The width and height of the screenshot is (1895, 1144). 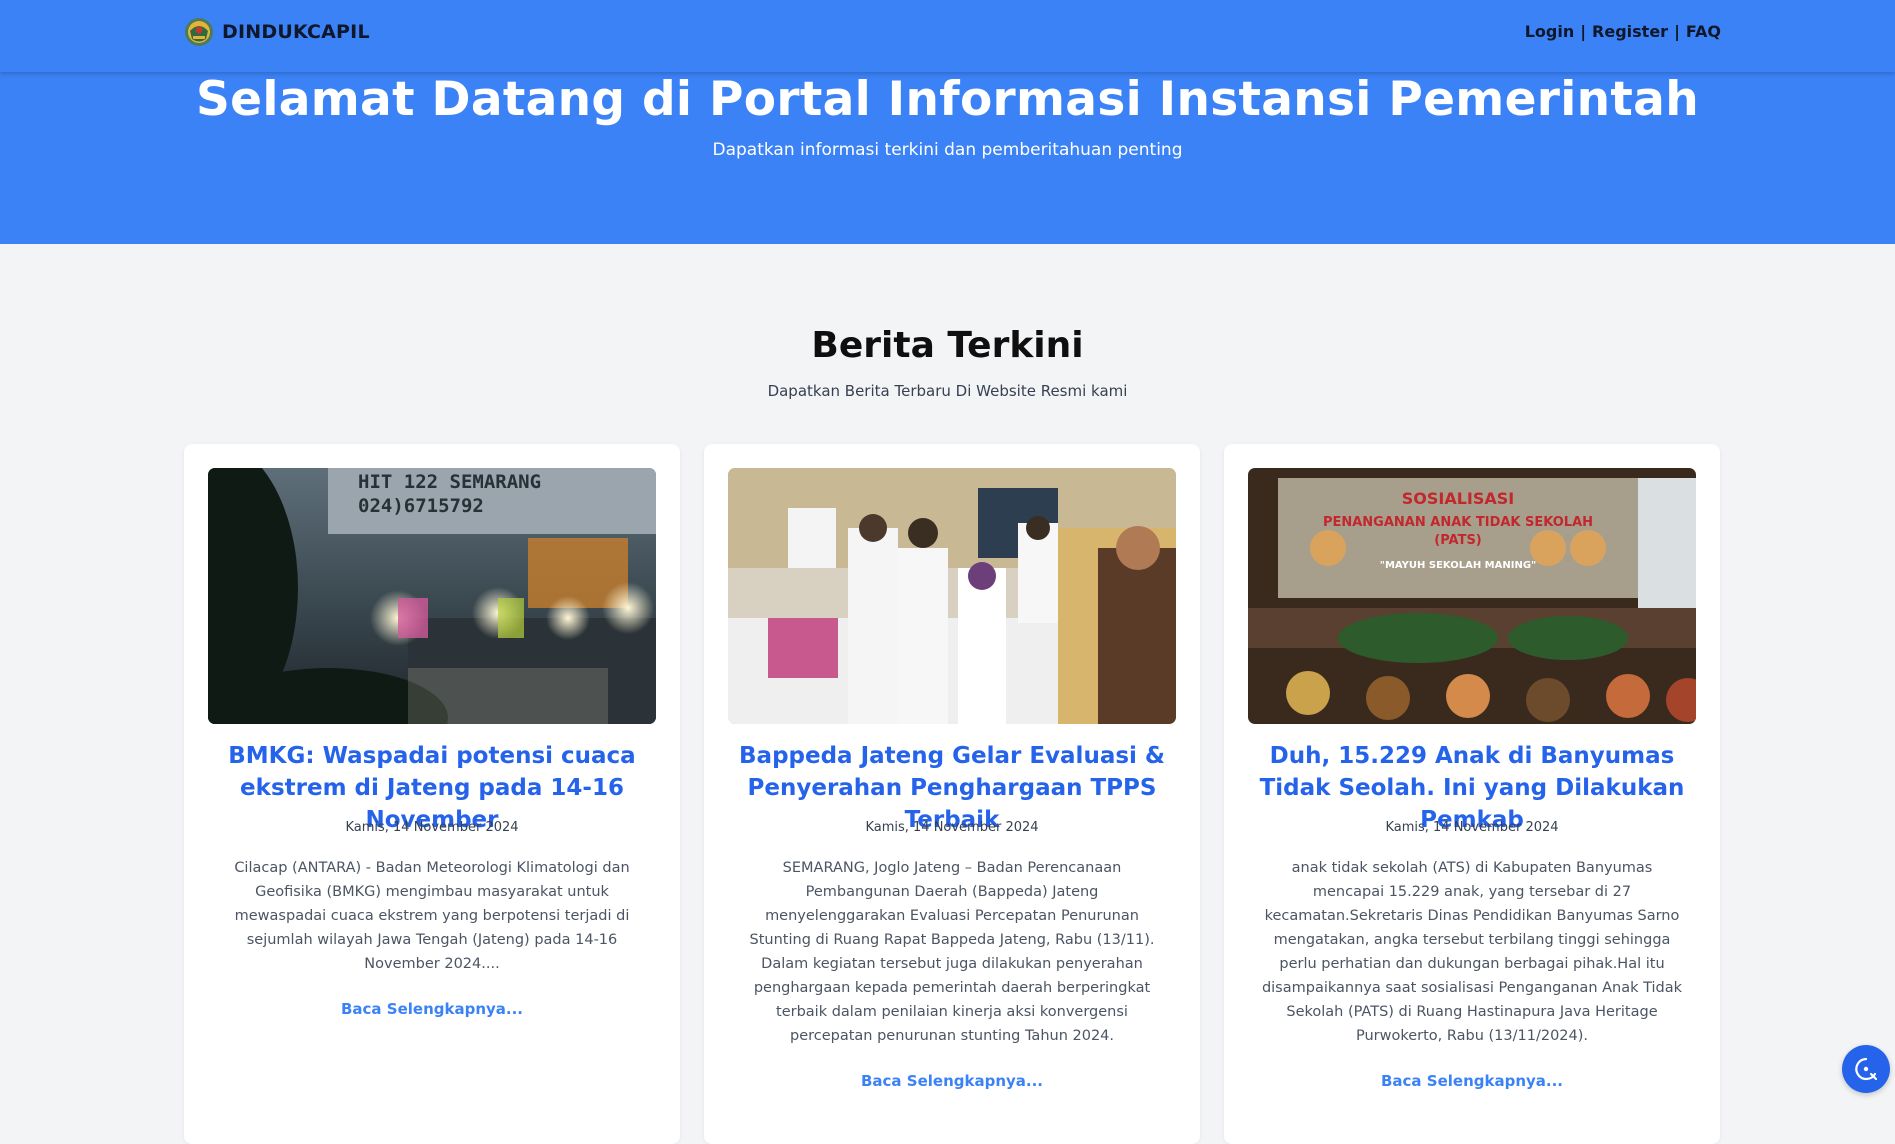 What do you see at coordinates (947, 345) in the screenshot?
I see `news-section-title: Berita Terkini` at bounding box center [947, 345].